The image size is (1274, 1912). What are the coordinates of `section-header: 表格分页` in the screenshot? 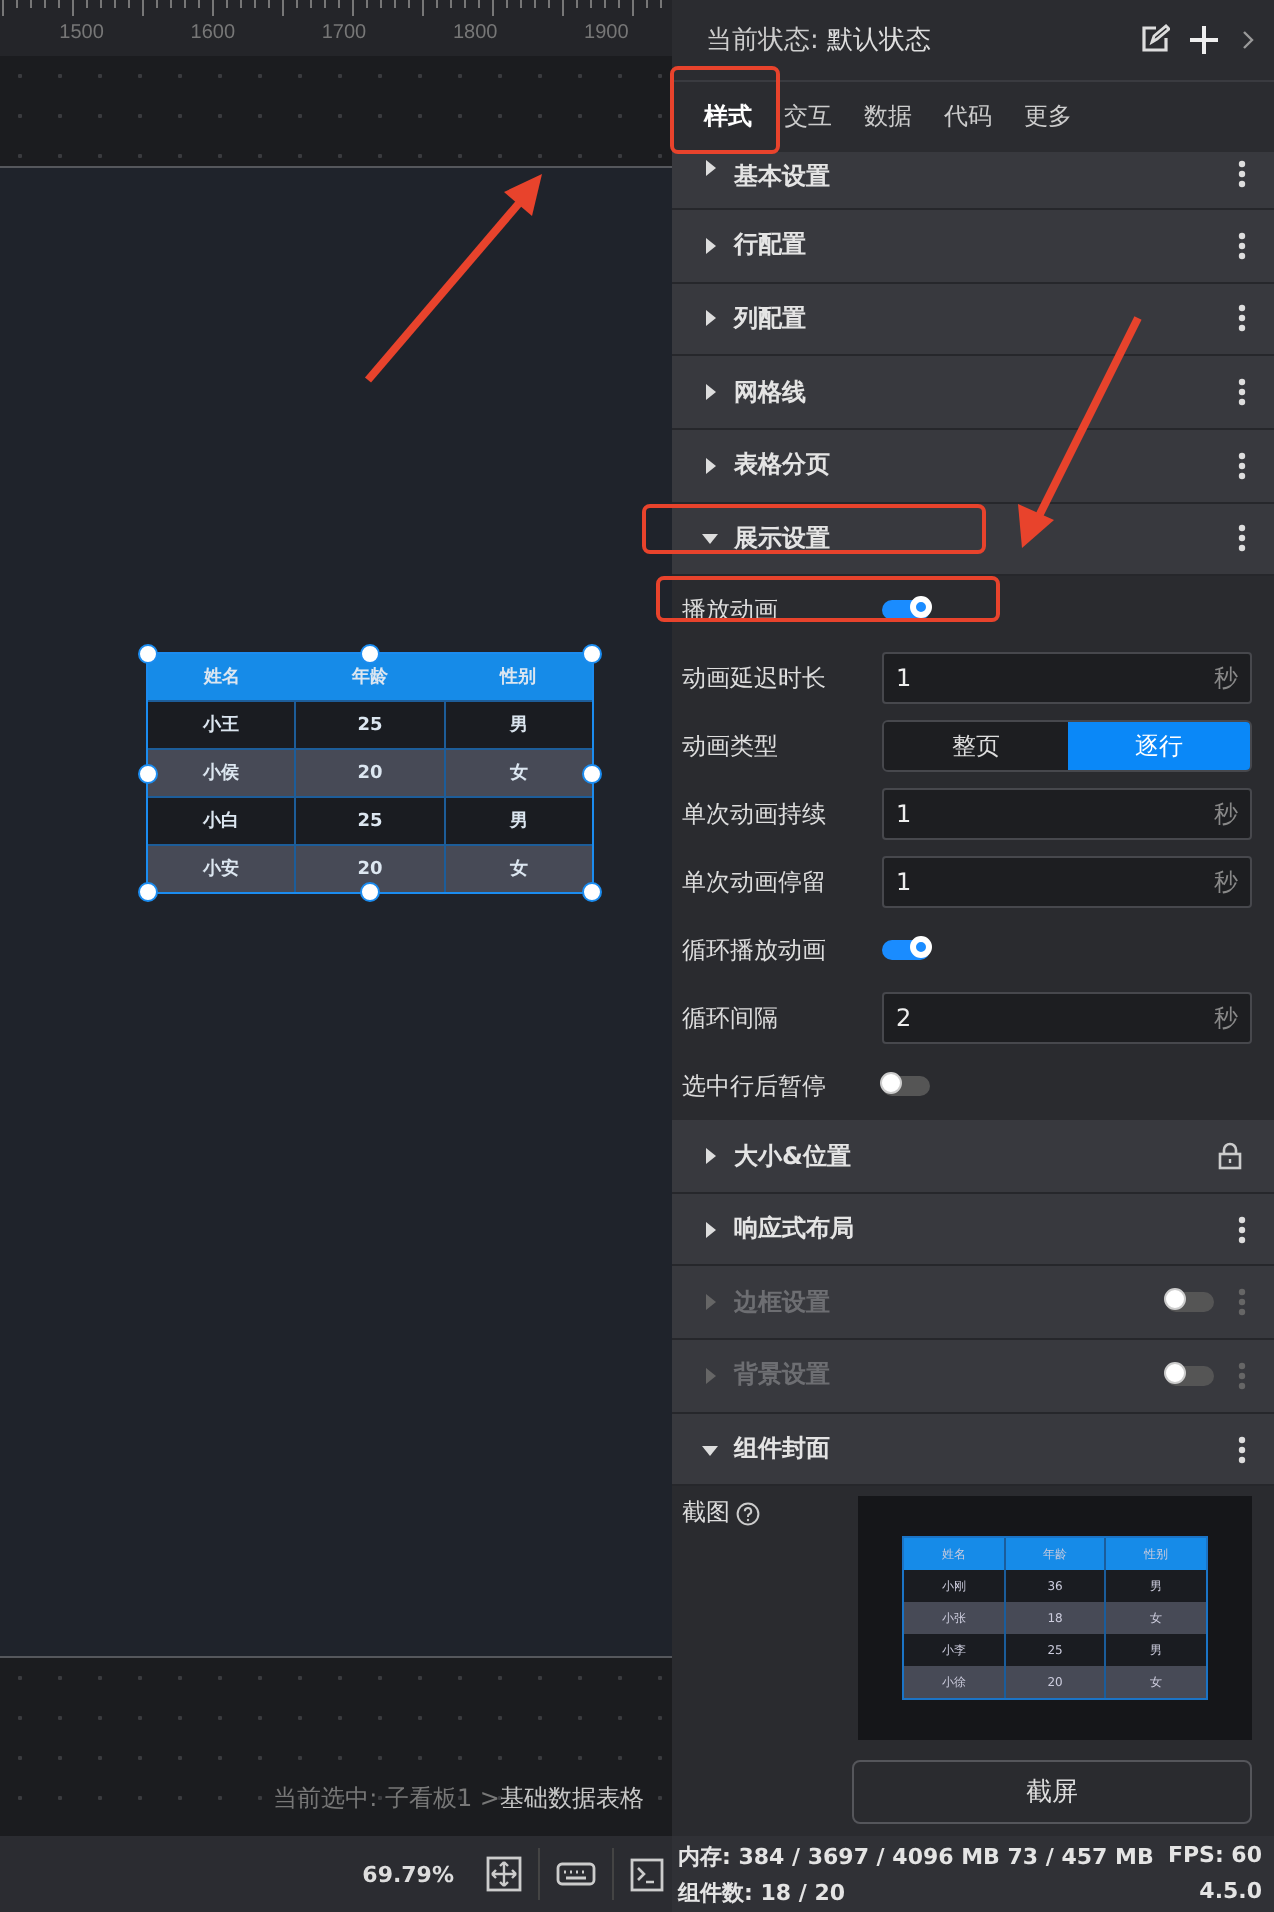 It's located at (973, 466).